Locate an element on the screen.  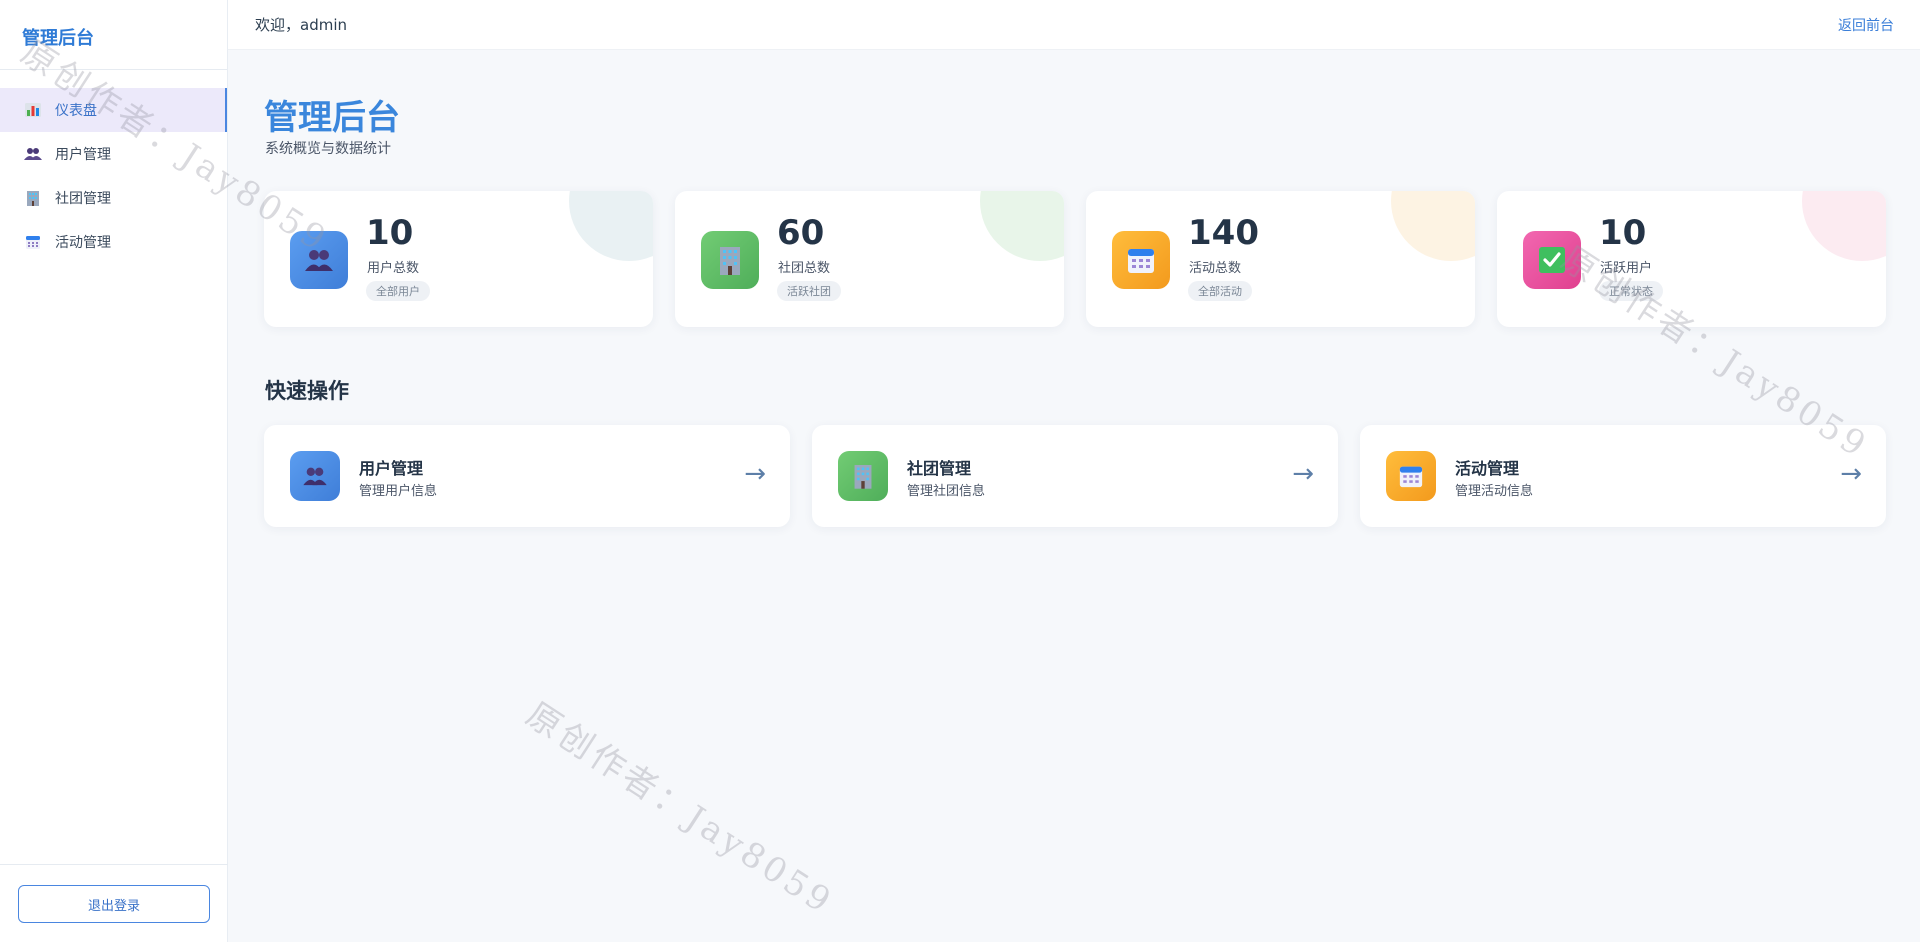
stat-label: 活跃用户 is located at coordinates (1626, 268).